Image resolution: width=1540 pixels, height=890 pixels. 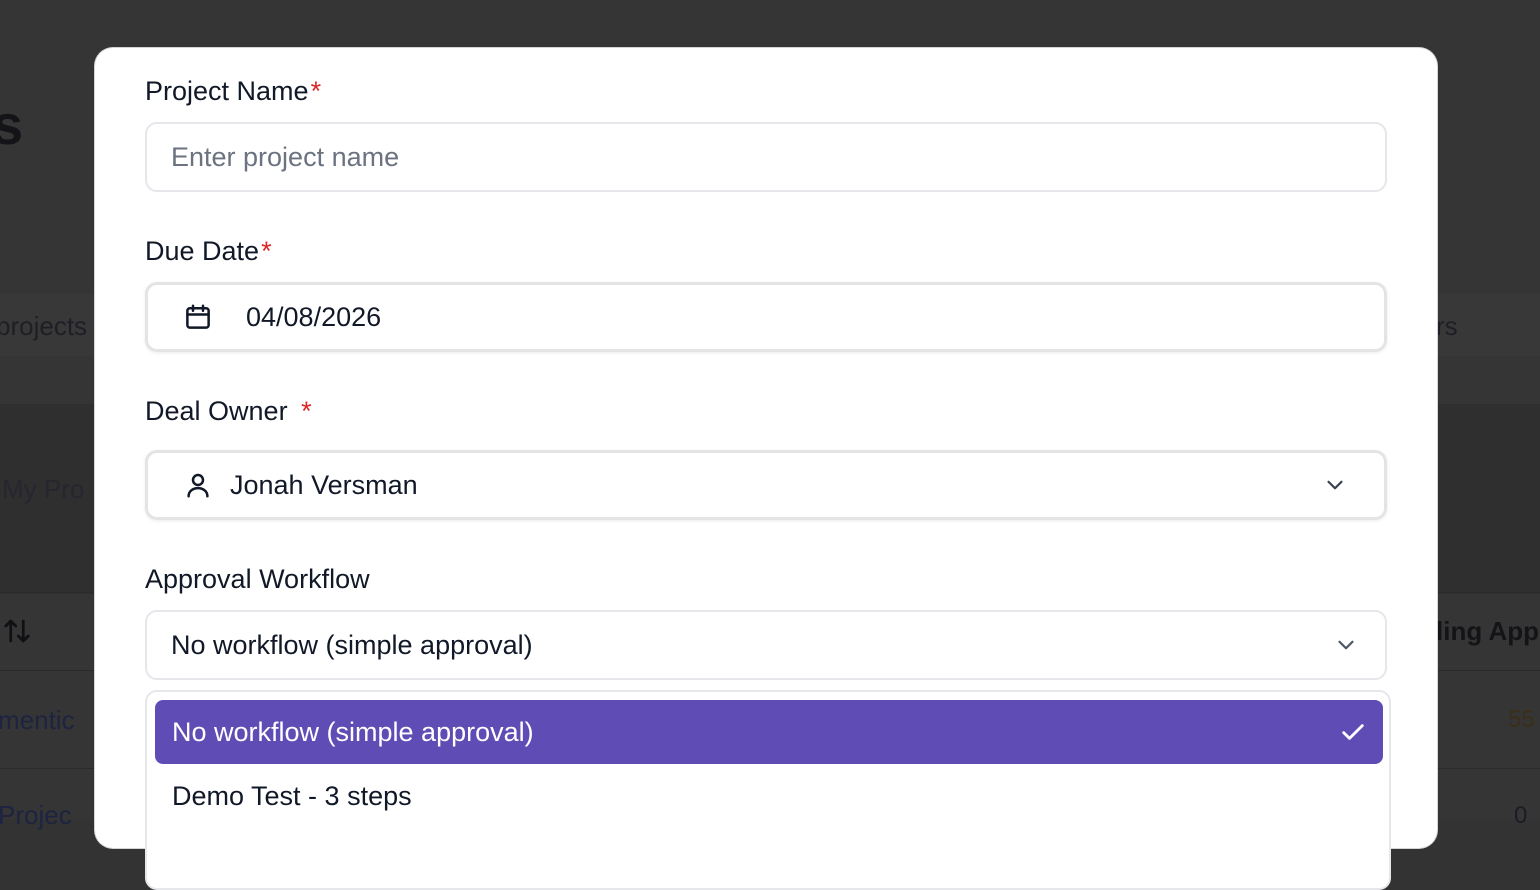 I want to click on bg-tab-right: rs, so click(x=1447, y=326).